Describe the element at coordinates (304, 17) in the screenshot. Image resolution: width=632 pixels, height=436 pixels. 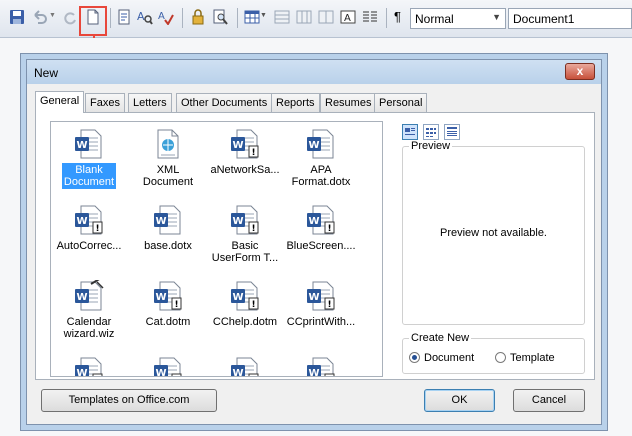
I see `insert-cols-icon` at that location.